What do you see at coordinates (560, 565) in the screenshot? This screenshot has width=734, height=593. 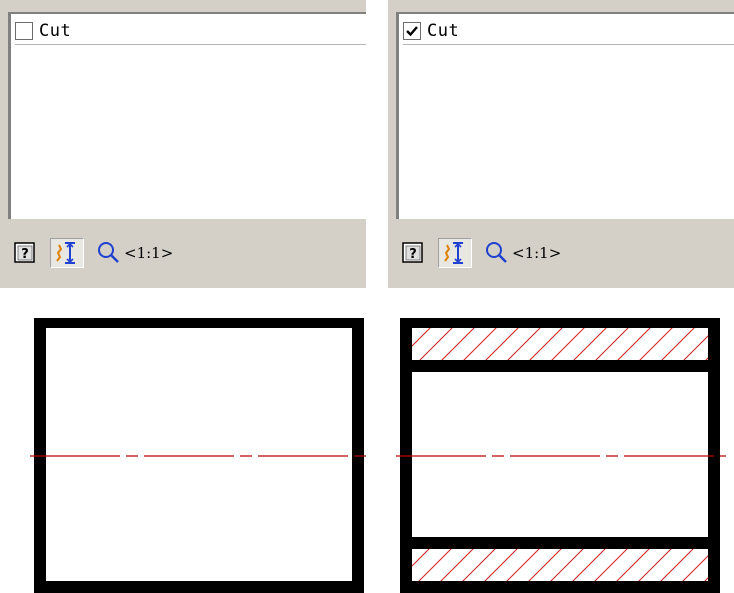 I see `hatch-bottom` at bounding box center [560, 565].